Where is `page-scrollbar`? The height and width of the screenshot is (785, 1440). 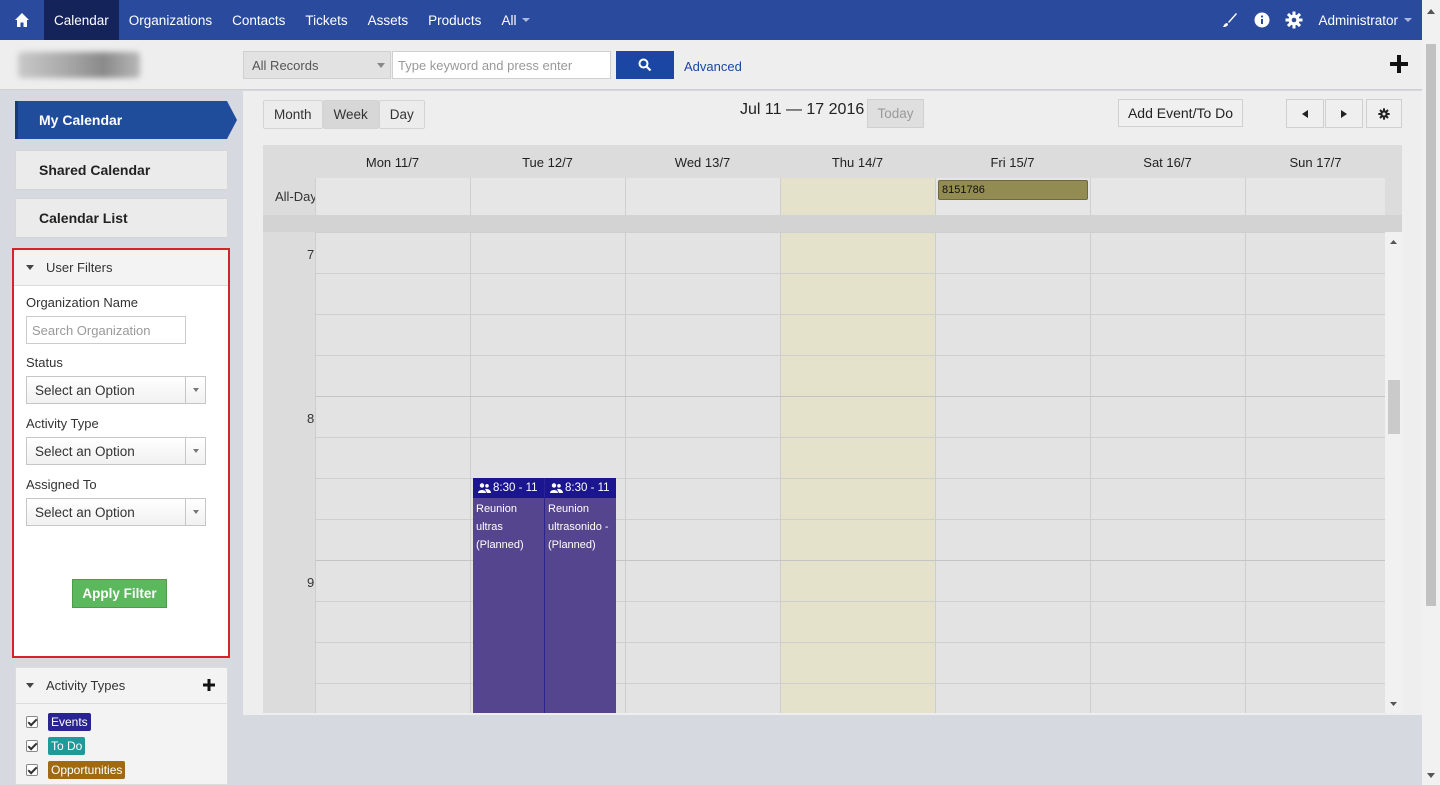
page-scrollbar is located at coordinates (1431, 392).